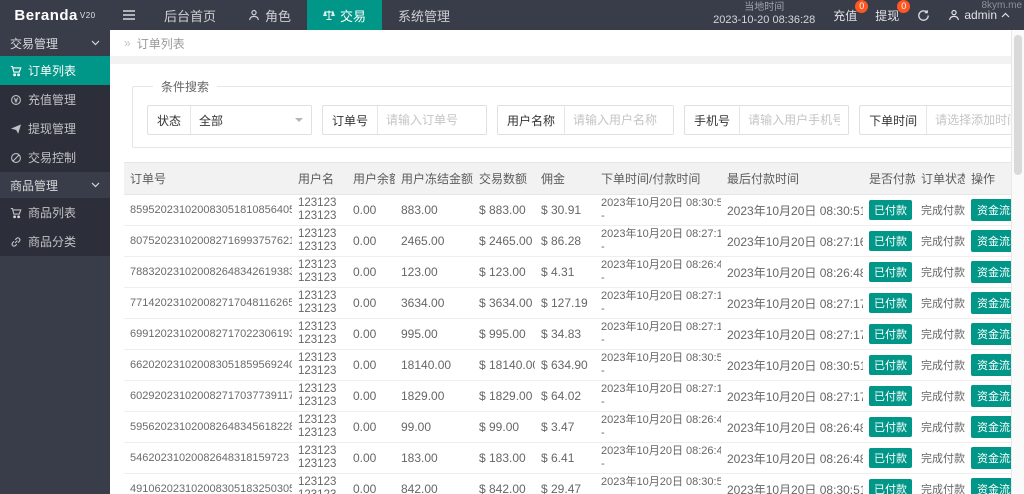 The height and width of the screenshot is (494, 1024). Describe the element at coordinates (975, 120) in the screenshot. I see `order-time-input` at that location.